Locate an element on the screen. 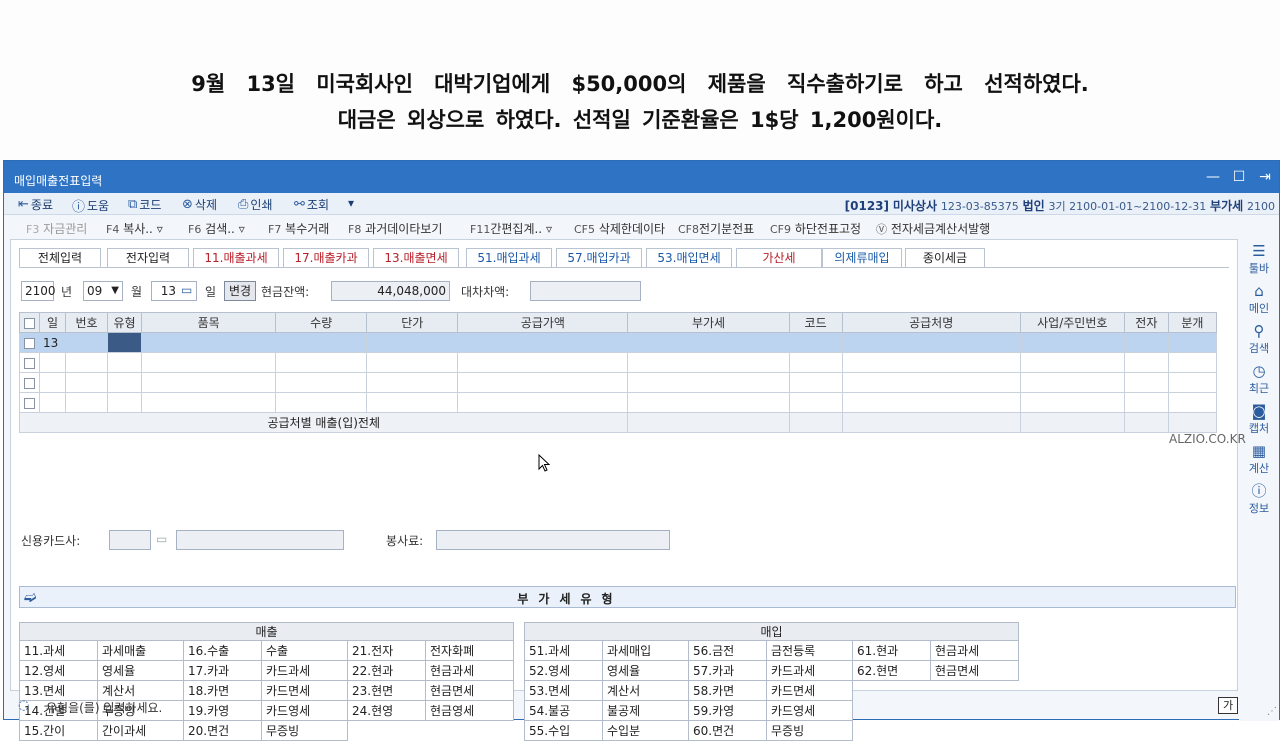  chevron-down-icon: ▿ is located at coordinates (159, 229).